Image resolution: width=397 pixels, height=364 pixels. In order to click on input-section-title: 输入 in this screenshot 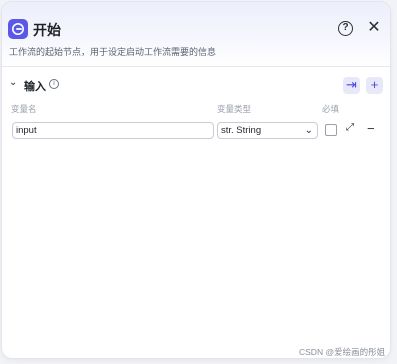, I will do `click(35, 87)`.